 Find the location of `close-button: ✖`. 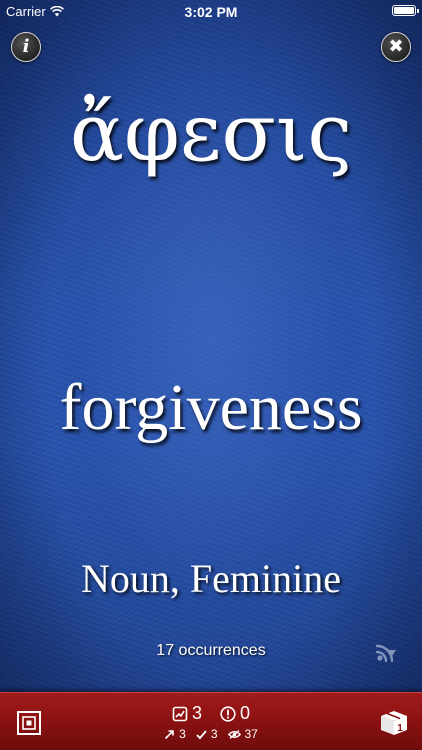

close-button: ✖ is located at coordinates (396, 47).